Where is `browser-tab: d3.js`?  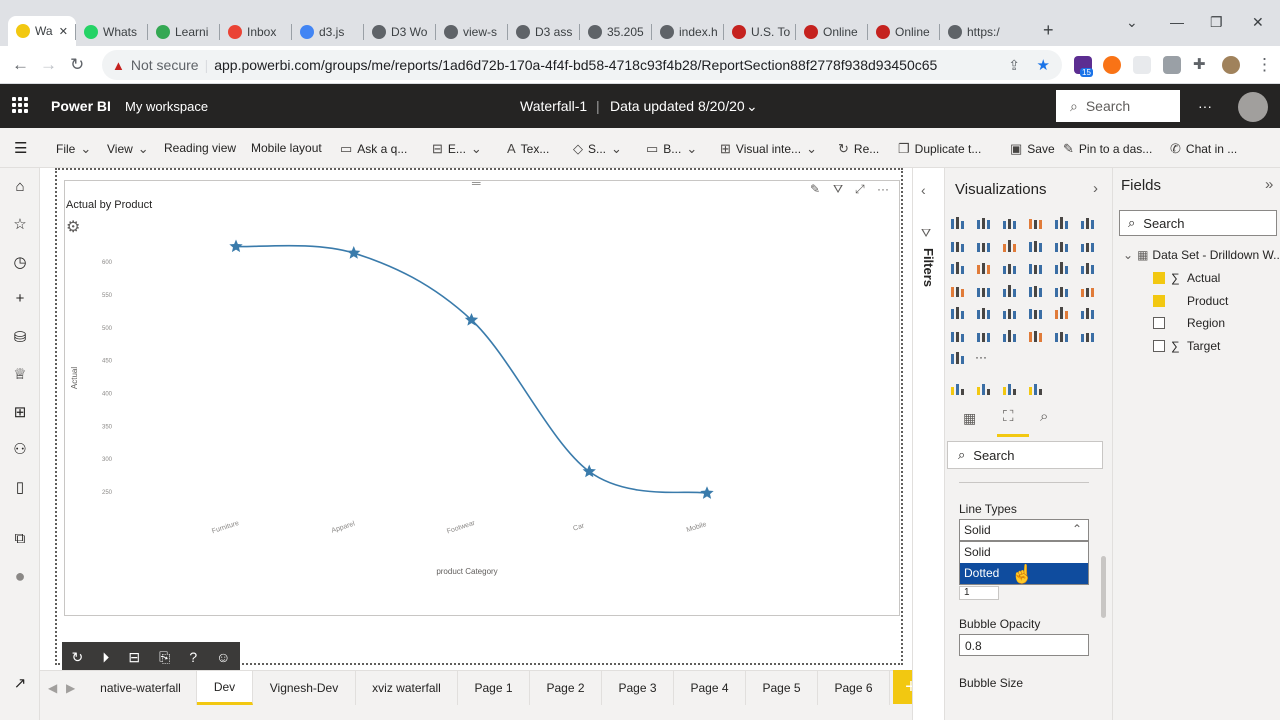
browser-tab: d3.js is located at coordinates (328, 32).